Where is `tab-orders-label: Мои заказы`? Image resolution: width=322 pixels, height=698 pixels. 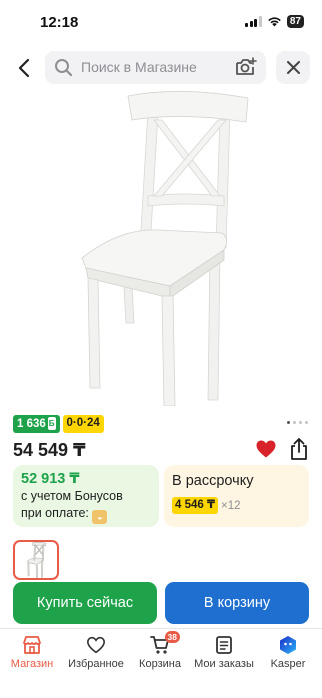 tab-orders-label: Мои заказы is located at coordinates (224, 664).